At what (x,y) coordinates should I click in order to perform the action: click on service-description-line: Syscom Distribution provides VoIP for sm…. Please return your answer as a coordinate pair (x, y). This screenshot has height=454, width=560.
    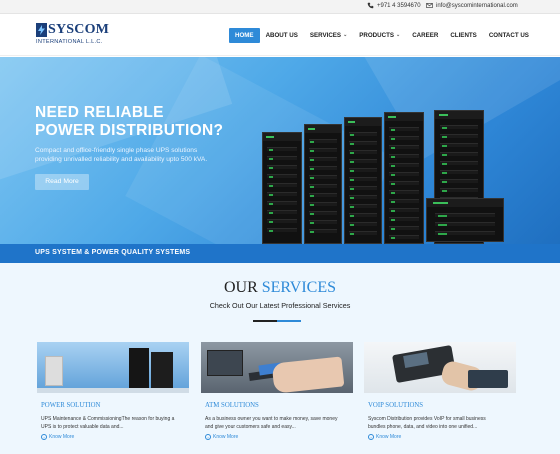
    Looking at the image, I should click on (427, 419).